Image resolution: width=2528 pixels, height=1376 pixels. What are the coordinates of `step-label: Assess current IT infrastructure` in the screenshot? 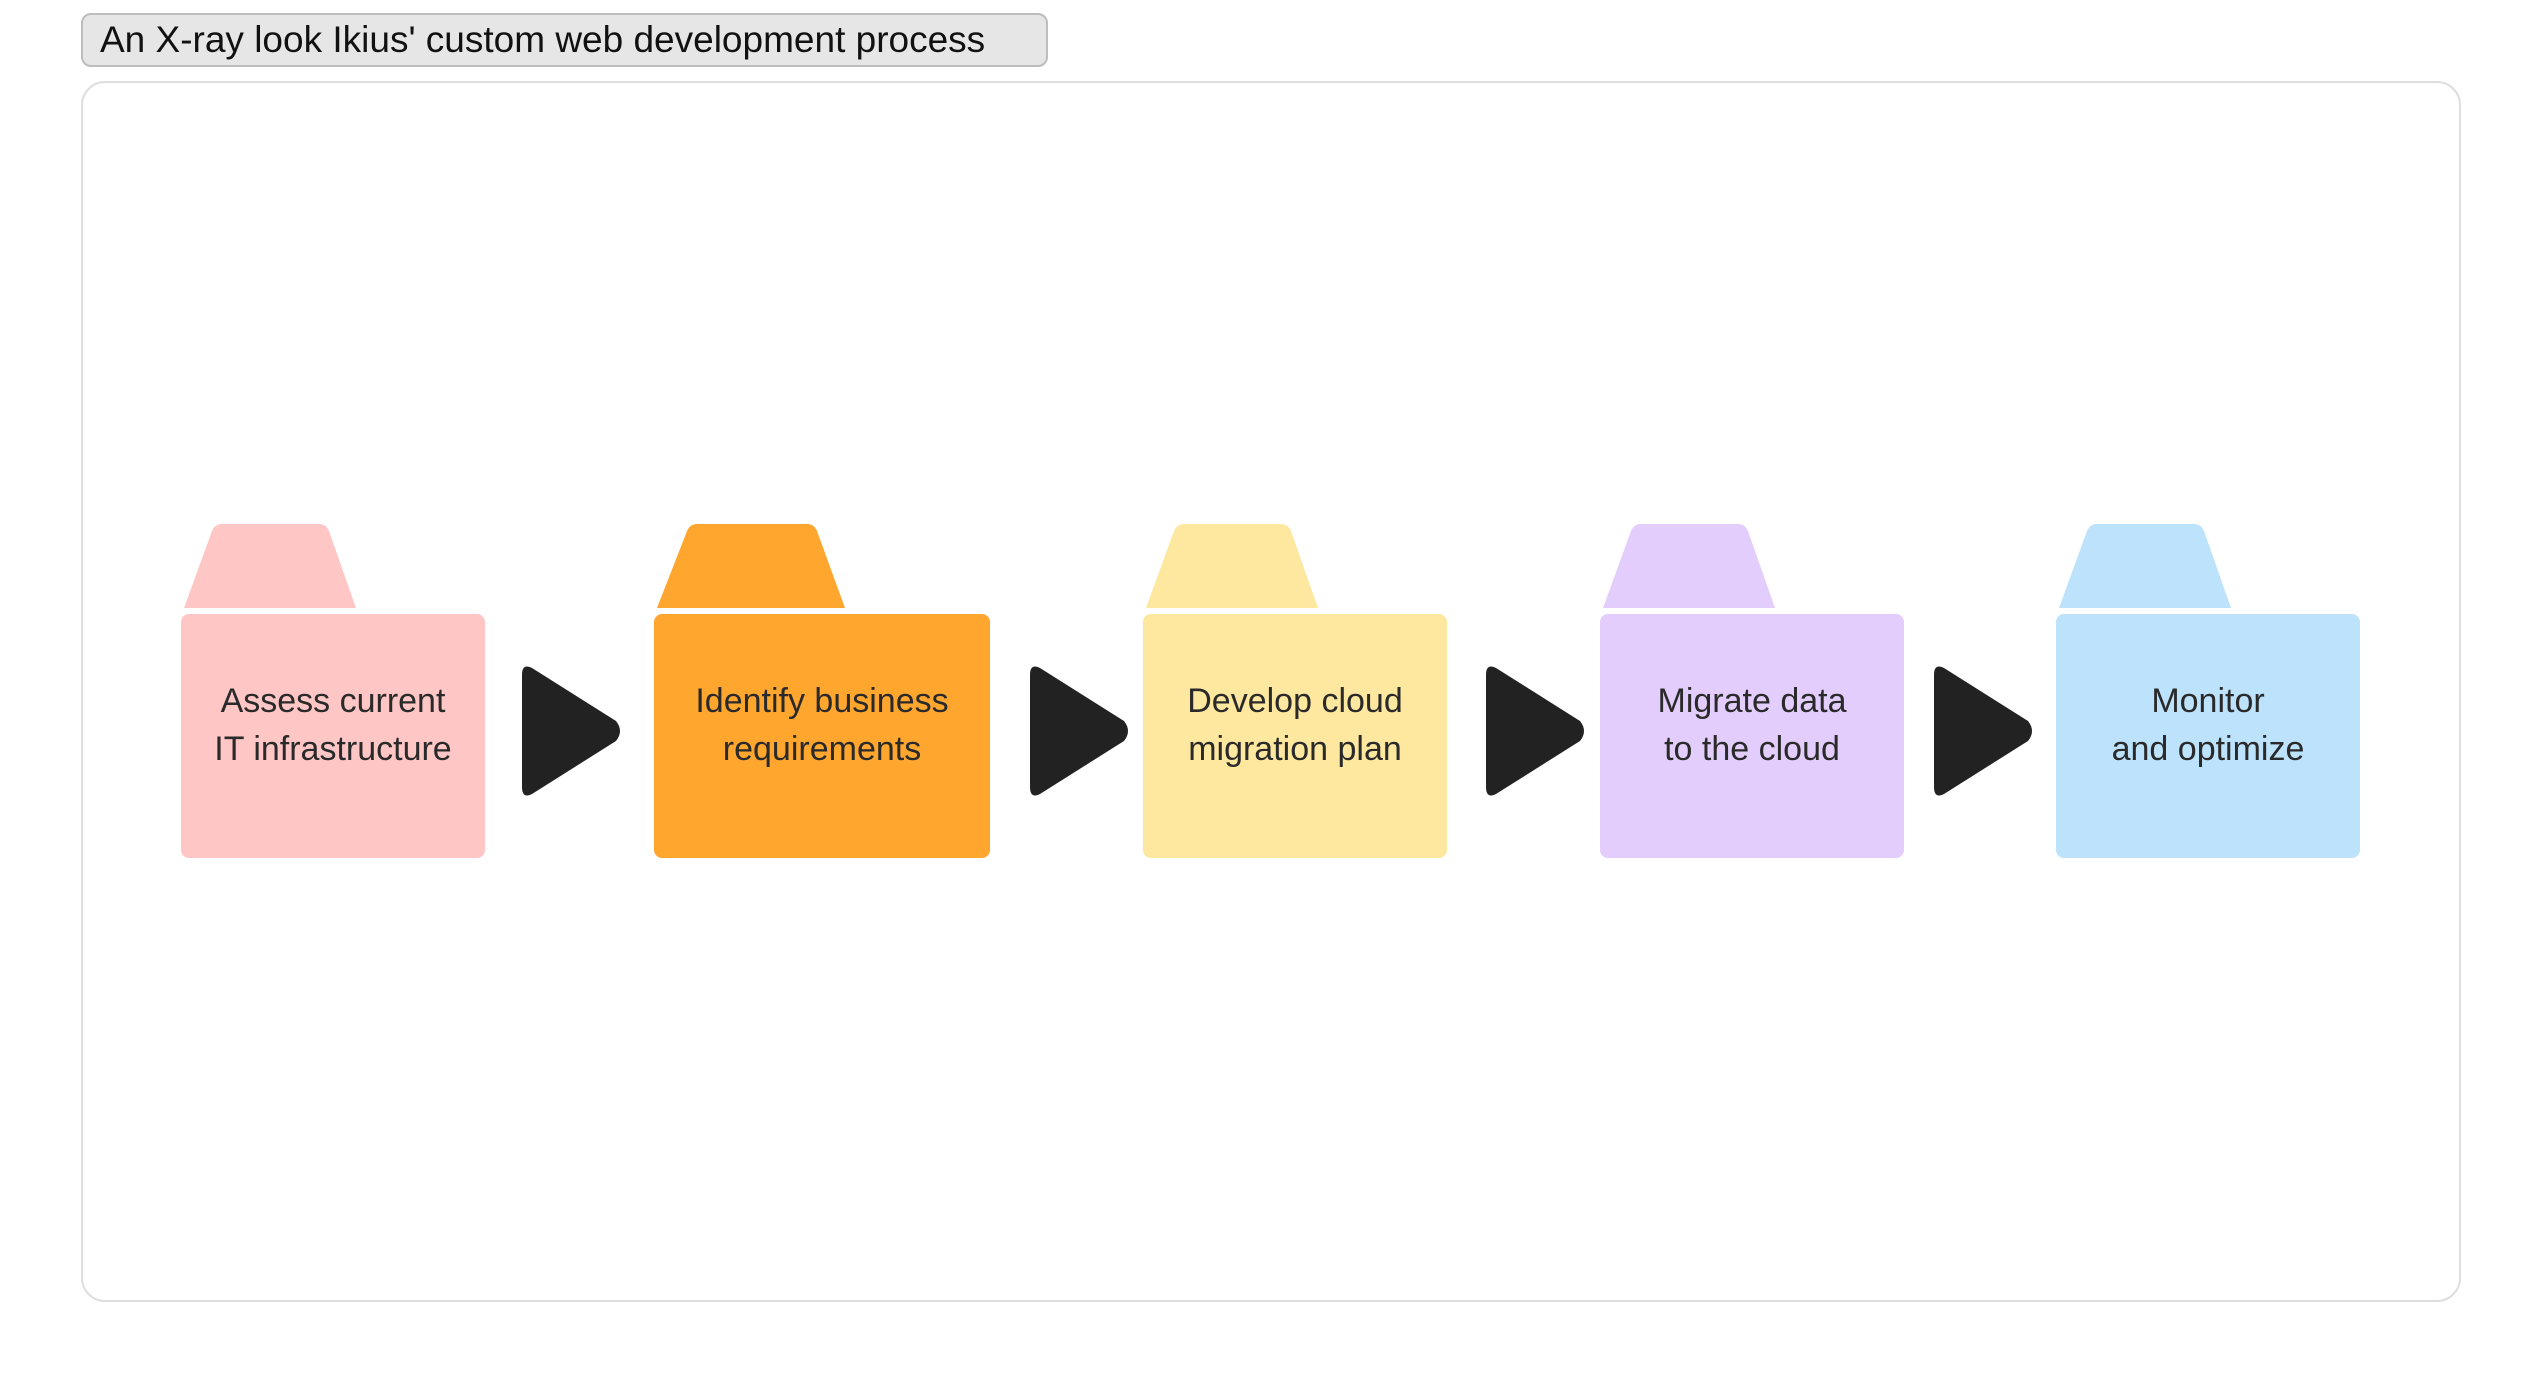 It's located at (333, 725).